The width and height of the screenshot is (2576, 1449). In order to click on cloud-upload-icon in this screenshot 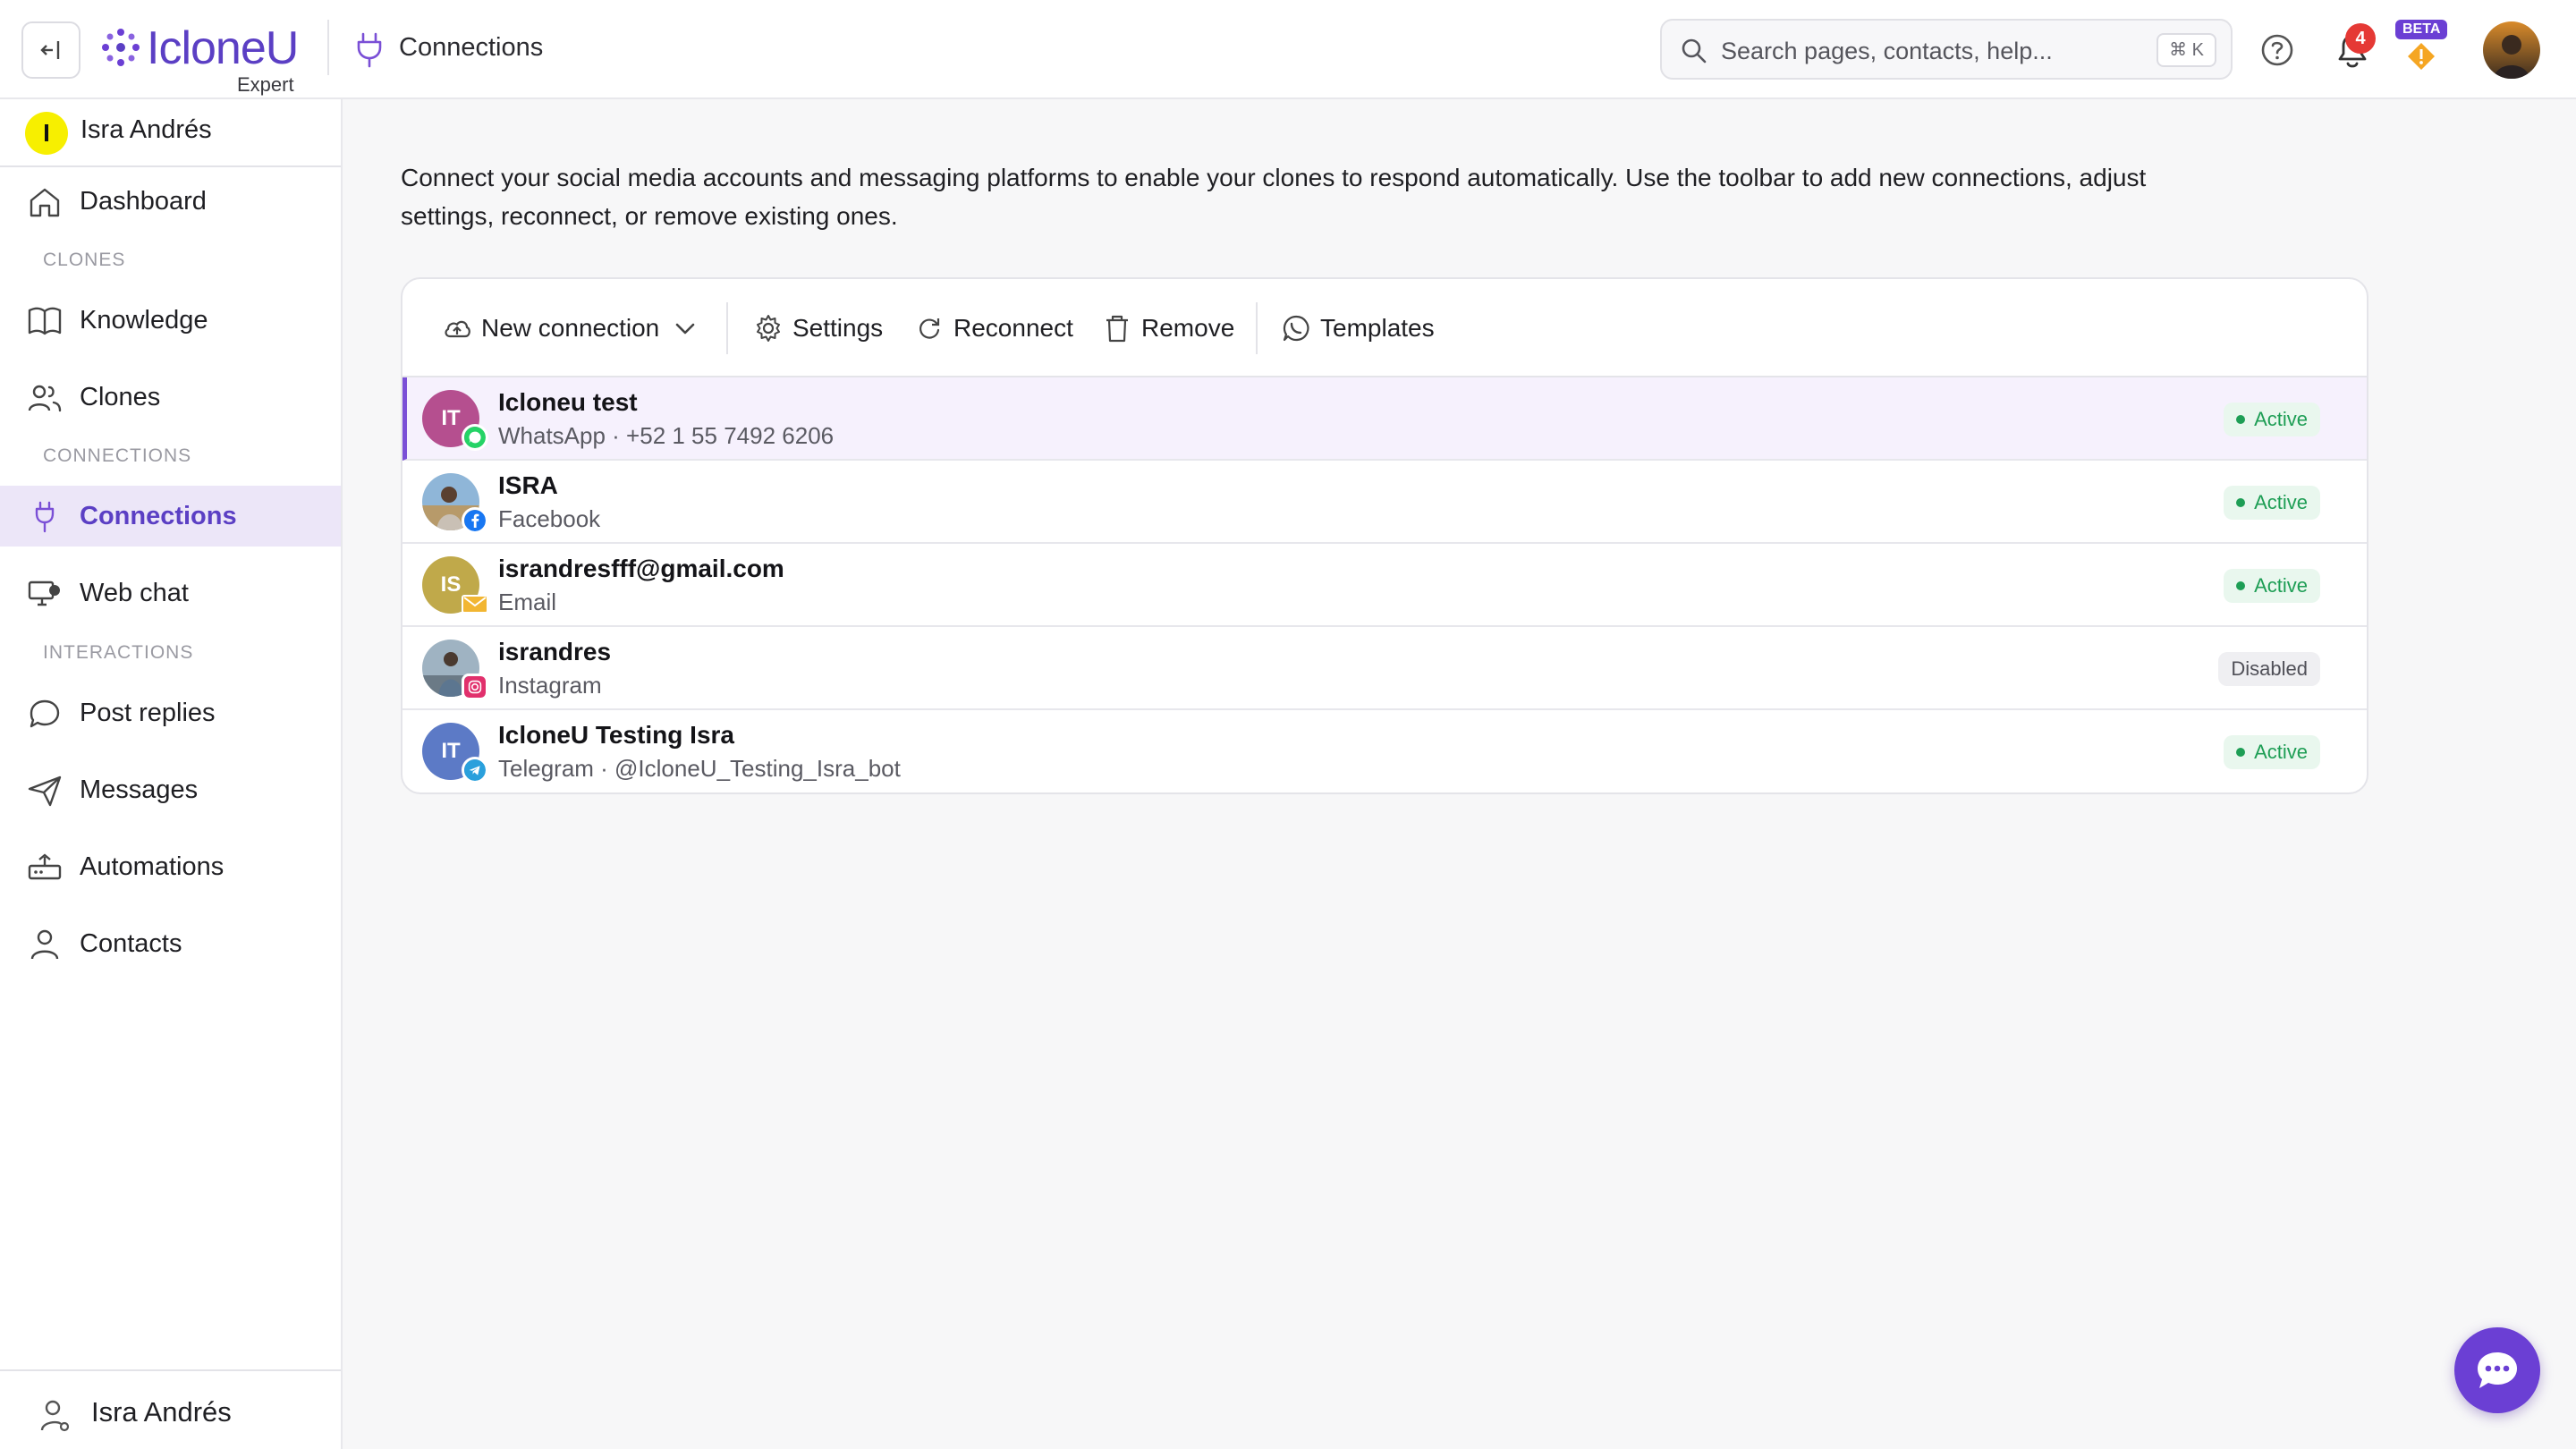, I will do `click(457, 329)`.